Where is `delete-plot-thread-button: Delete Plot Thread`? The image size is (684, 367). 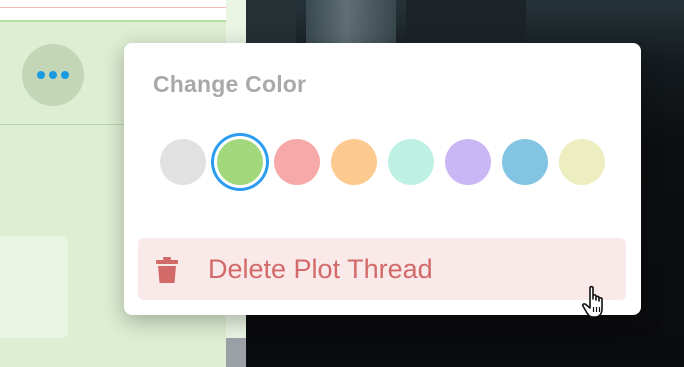 delete-plot-thread-button: Delete Plot Thread is located at coordinates (382, 269).